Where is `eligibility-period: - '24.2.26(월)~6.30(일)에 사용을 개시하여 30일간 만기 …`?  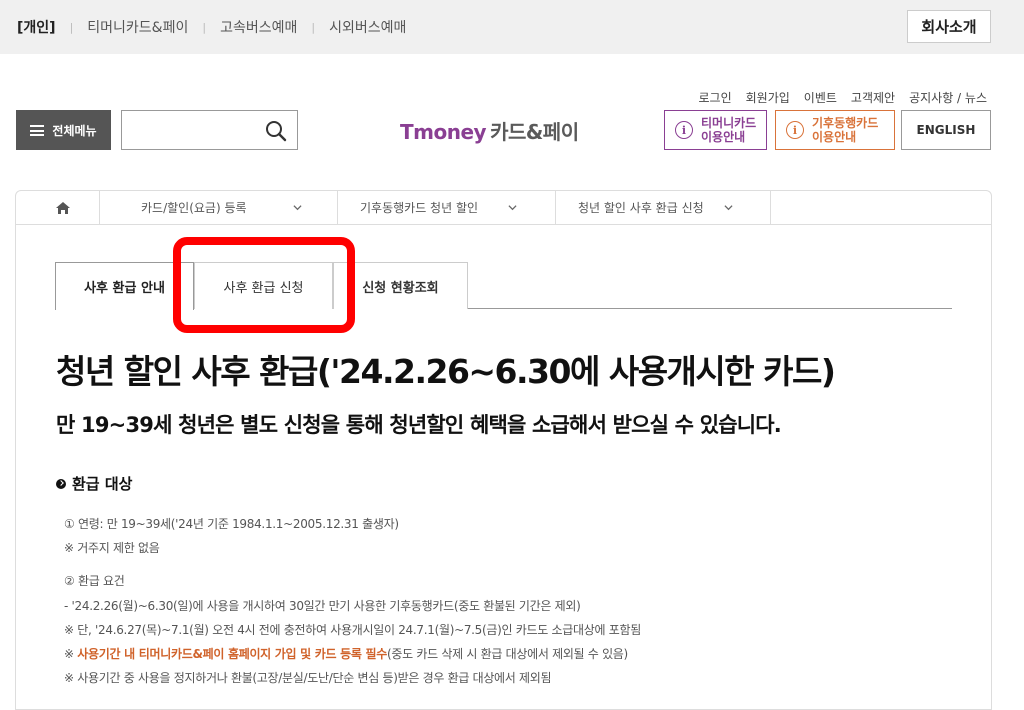 eligibility-period: - '24.2.26(월)~6.30(일)에 사용을 개시하여 30일간 만기 … is located at coordinates (322, 606).